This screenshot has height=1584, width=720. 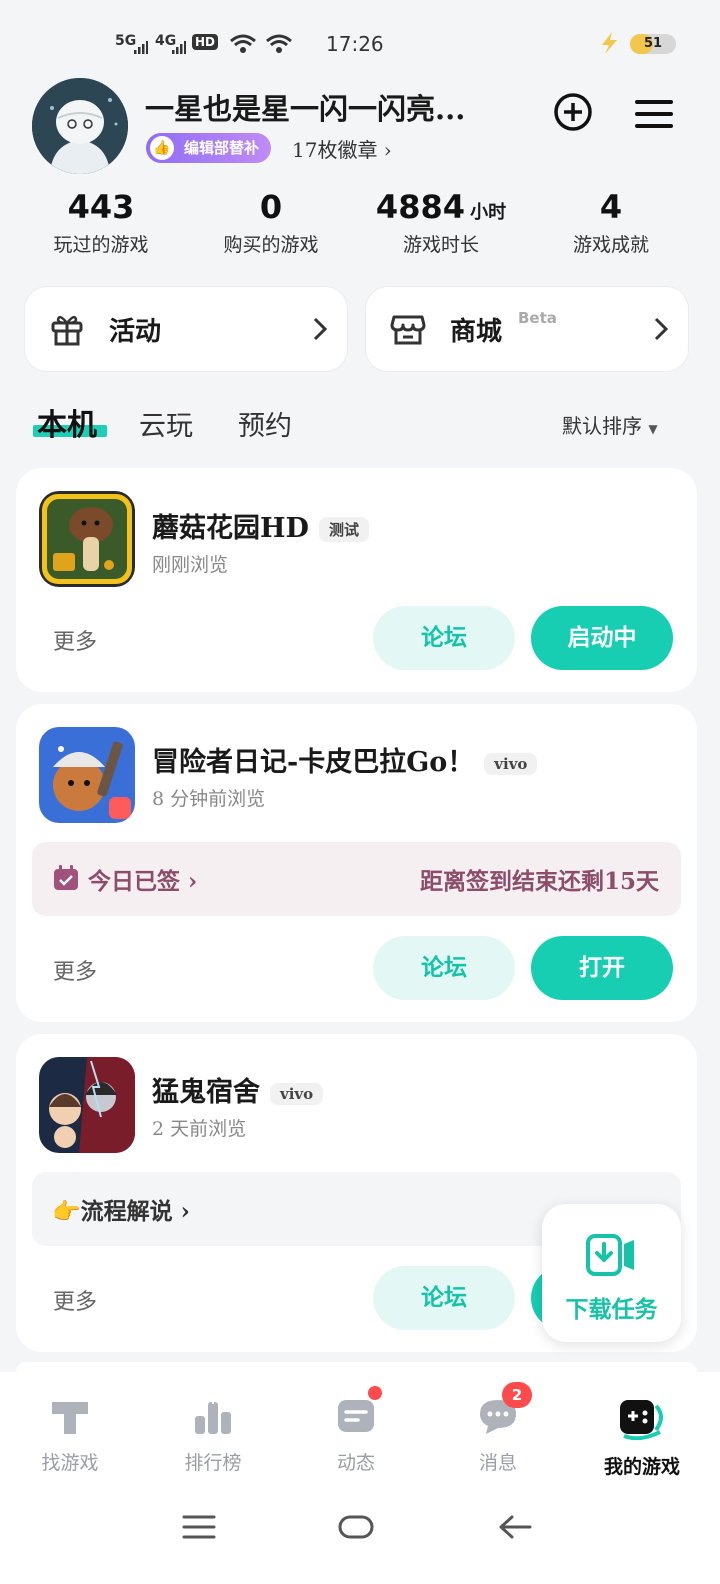 What do you see at coordinates (265, 423) in the screenshot?
I see `tab-reserve: 预约` at bounding box center [265, 423].